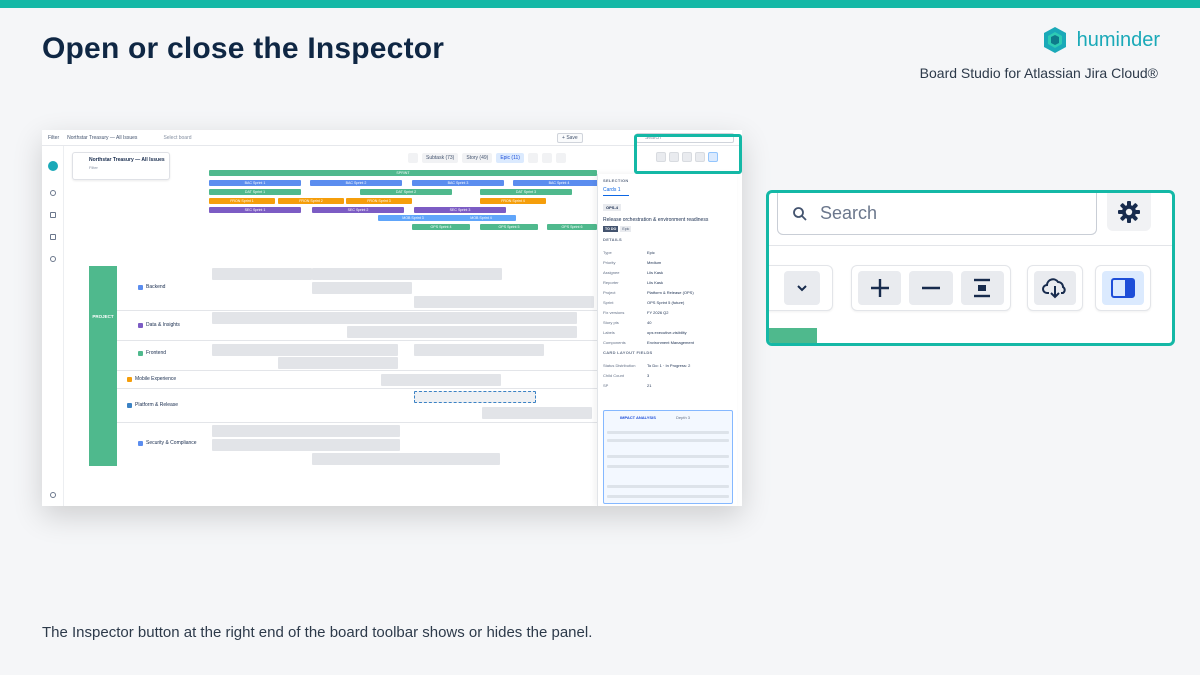 The image size is (1200, 675). I want to click on settings-button, so click(1129, 212).